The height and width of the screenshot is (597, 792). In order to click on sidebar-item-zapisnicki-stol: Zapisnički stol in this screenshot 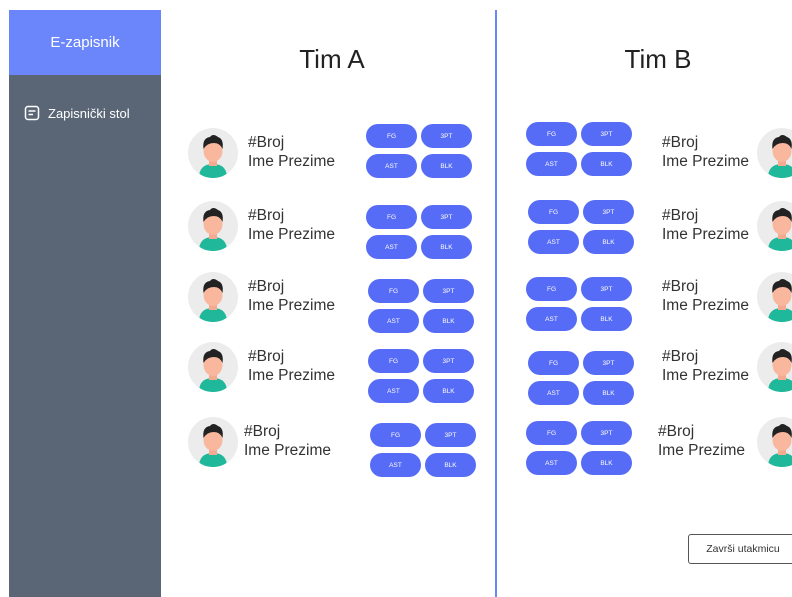, I will do `click(77, 113)`.